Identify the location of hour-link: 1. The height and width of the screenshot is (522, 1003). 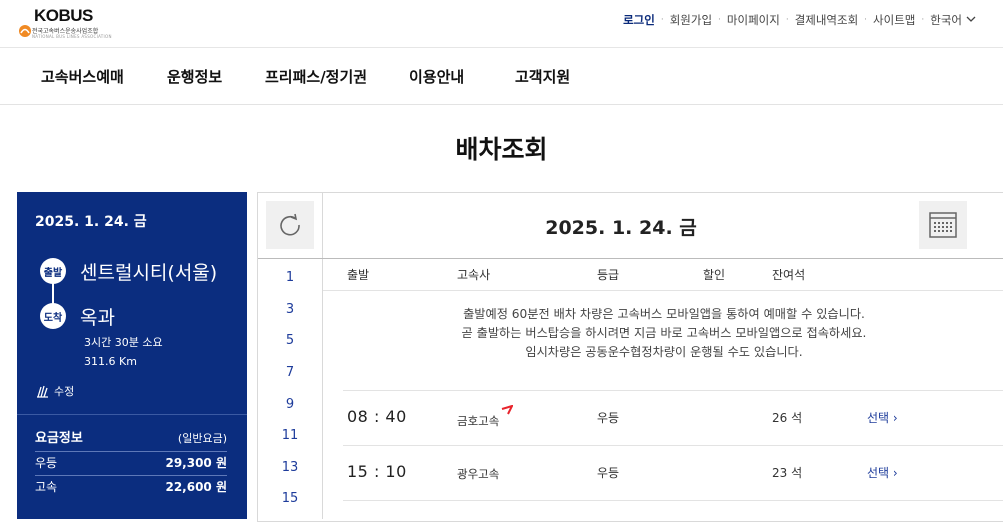
(290, 277).